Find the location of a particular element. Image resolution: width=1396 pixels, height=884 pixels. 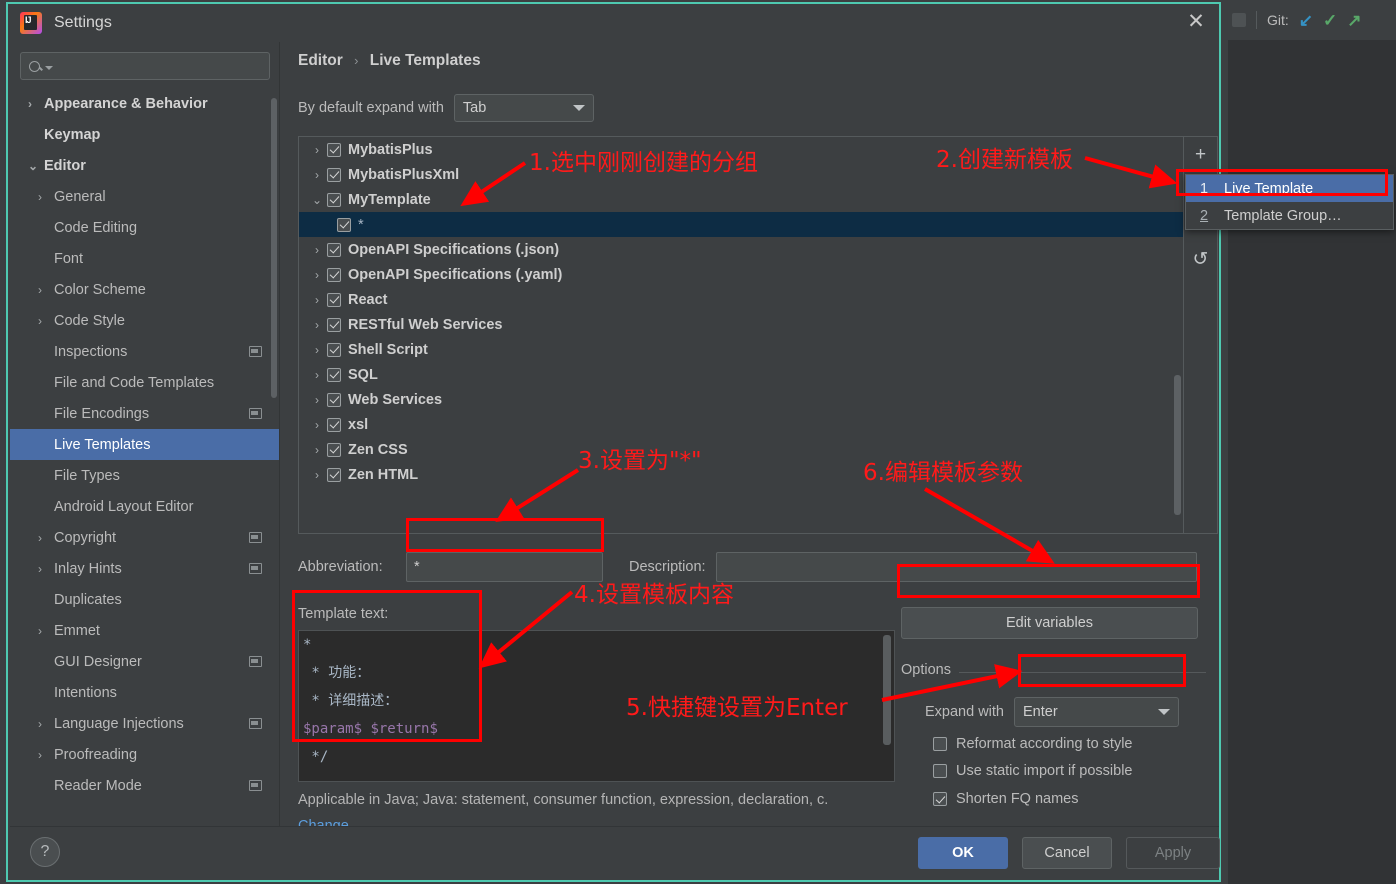

help-button: ? is located at coordinates (45, 852).